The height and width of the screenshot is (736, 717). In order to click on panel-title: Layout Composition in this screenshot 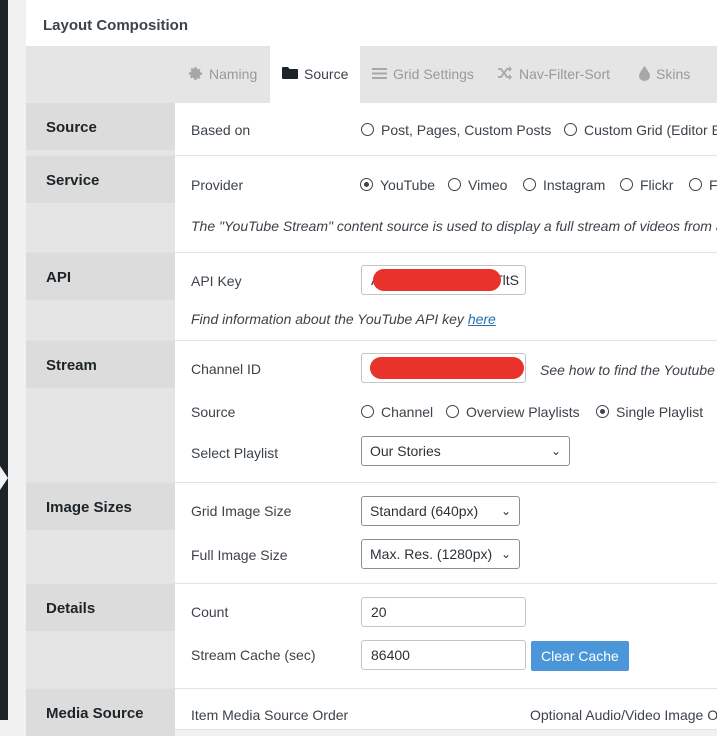, I will do `click(115, 25)`.